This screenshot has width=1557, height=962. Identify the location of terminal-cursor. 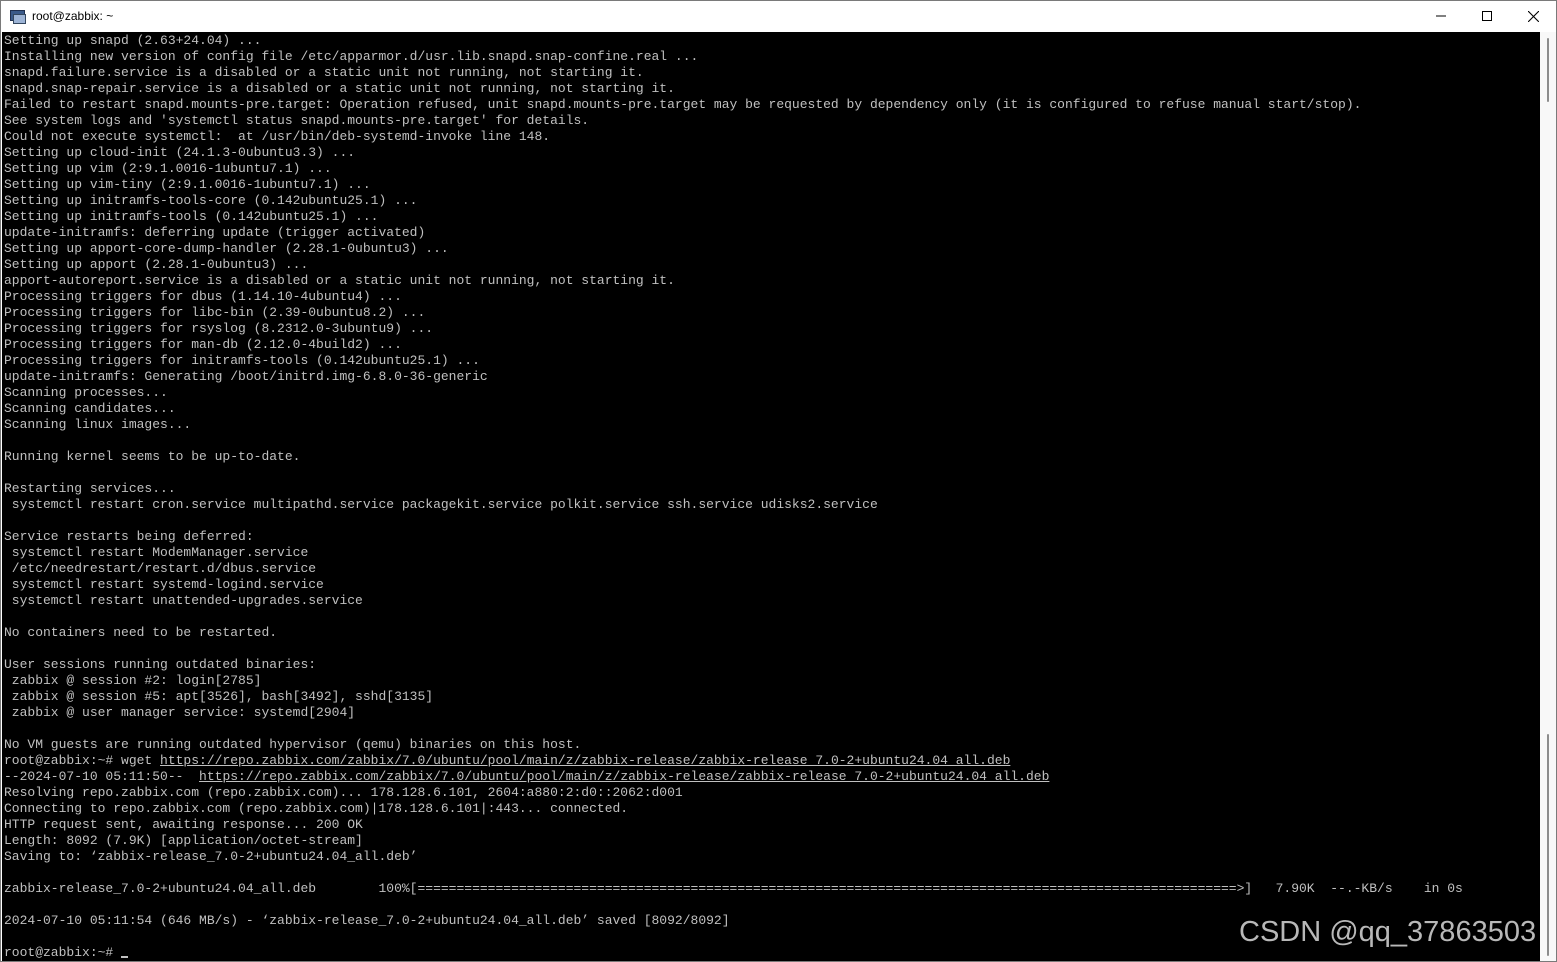
(125, 957).